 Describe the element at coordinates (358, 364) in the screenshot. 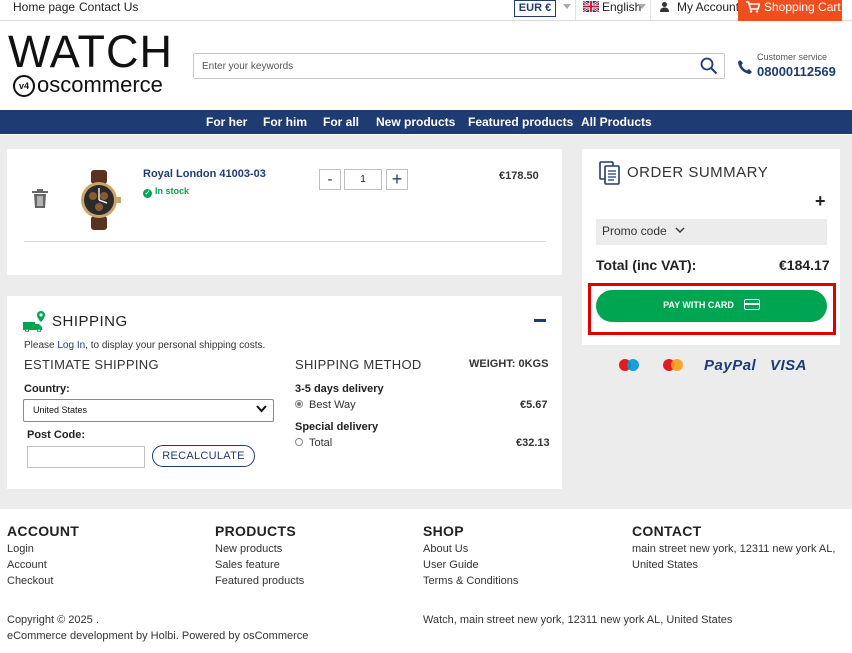

I see `shipping-method-title: SHIPPING METHOD` at that location.